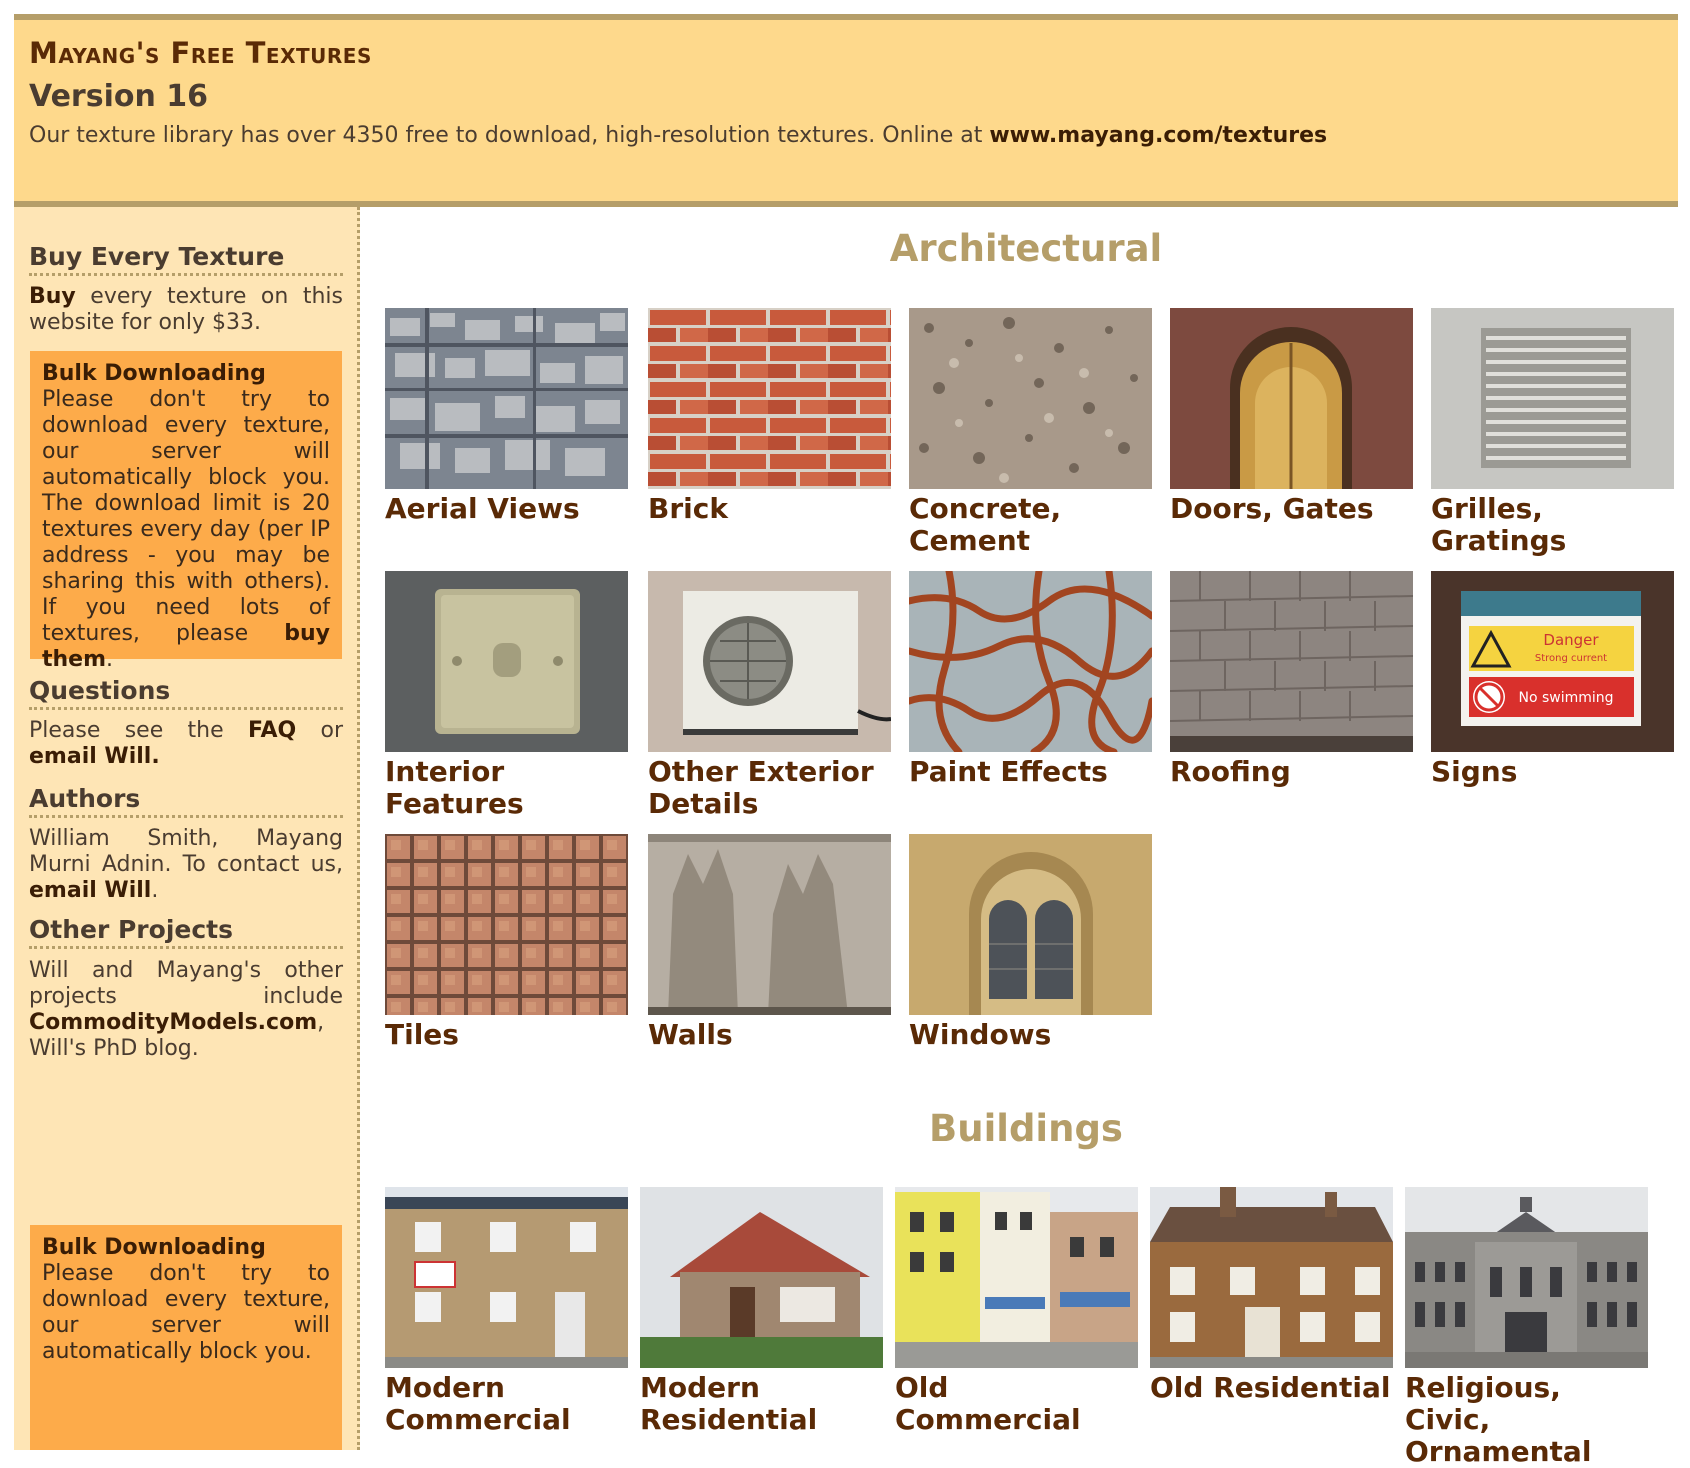 The height and width of the screenshot is (1468, 1690). Describe the element at coordinates (1016, 1277) in the screenshot. I see `old-commercial-icon` at that location.